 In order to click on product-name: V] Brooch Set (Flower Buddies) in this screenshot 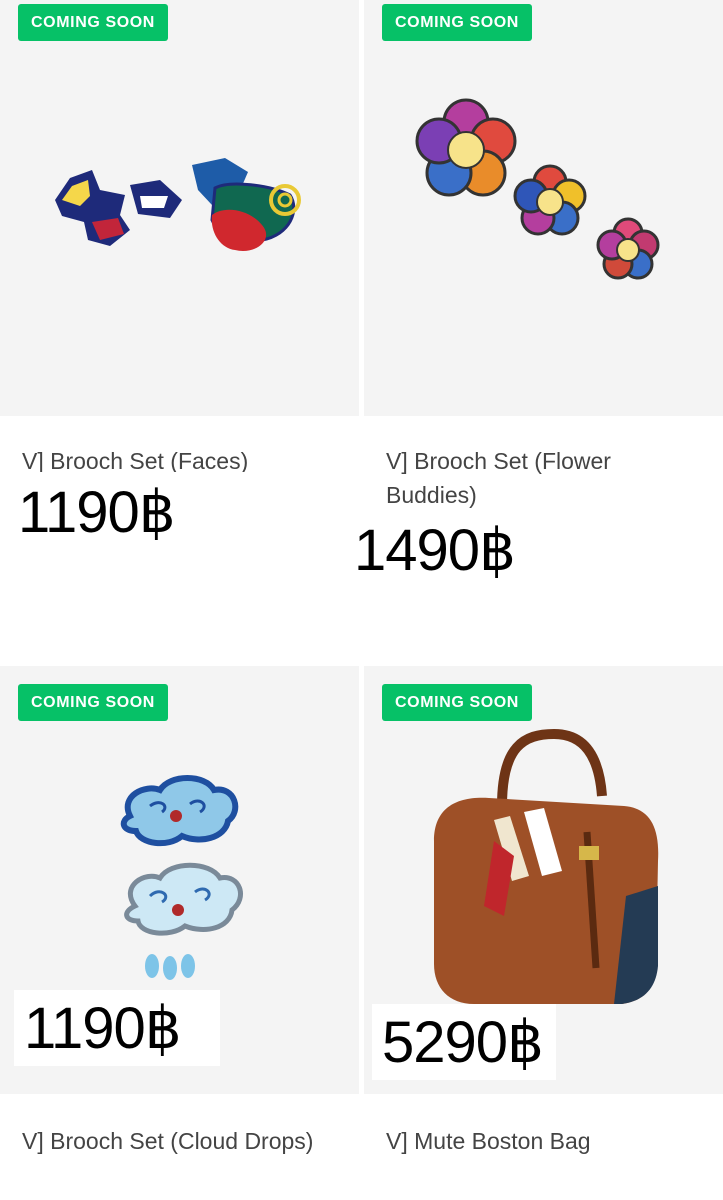, I will do `click(536, 476)`.